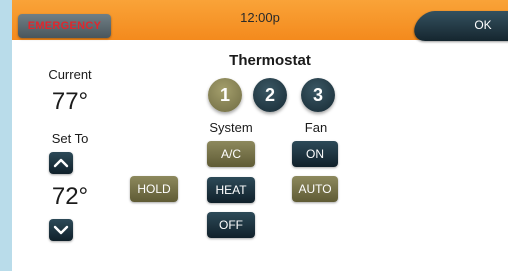  I want to click on current-temperature: 77°, so click(70, 101).